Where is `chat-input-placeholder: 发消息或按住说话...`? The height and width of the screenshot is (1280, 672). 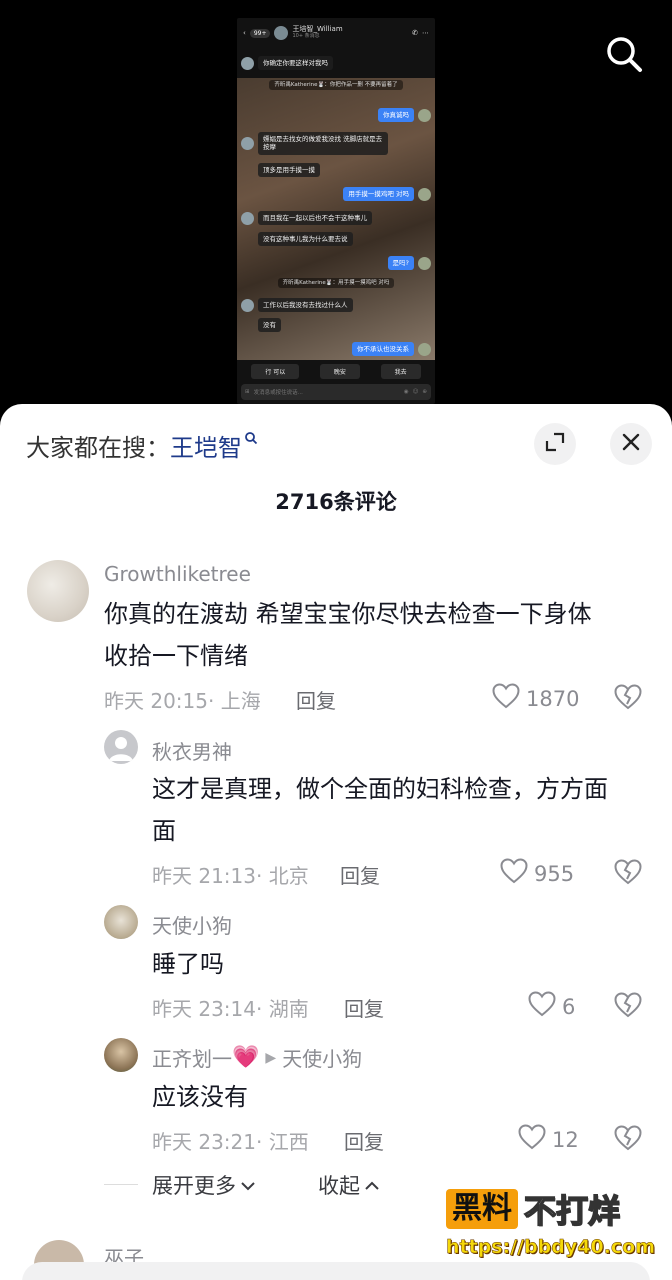 chat-input-placeholder: 发消息或按住说话... is located at coordinates (278, 393).